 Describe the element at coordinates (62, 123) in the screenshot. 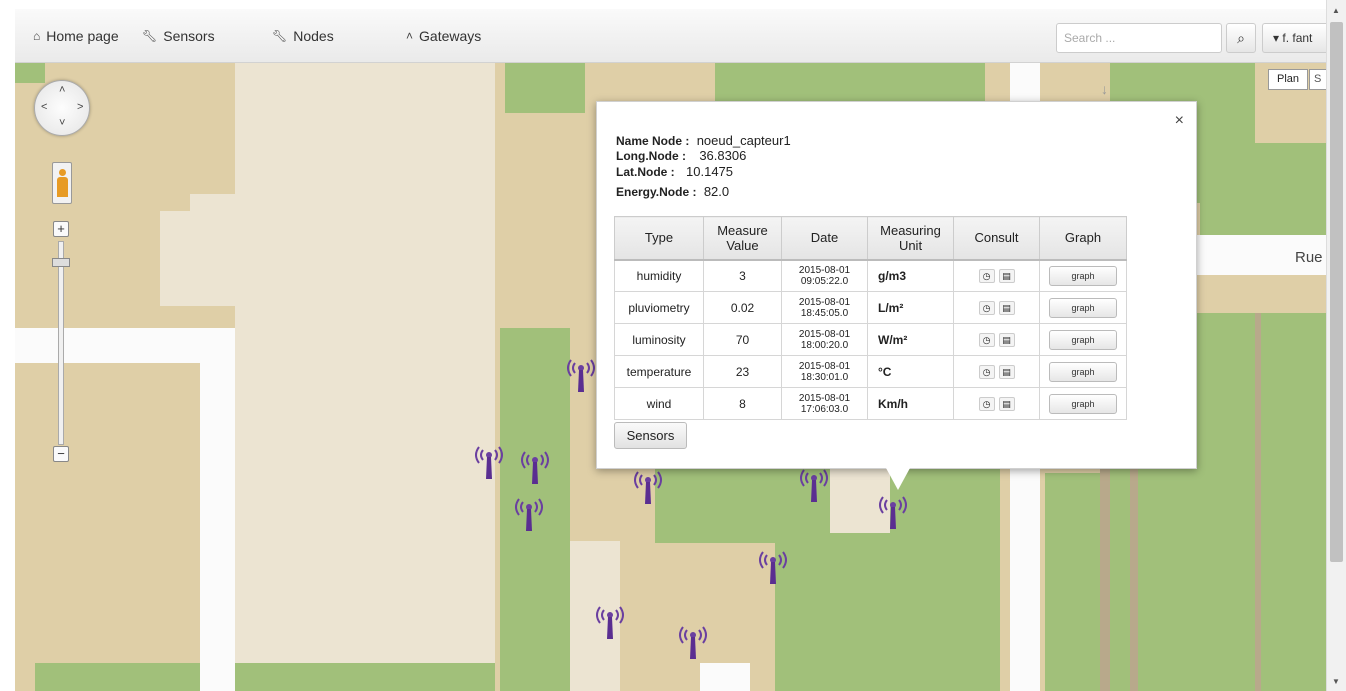

I see `pan-down-icon: ˅` at that location.